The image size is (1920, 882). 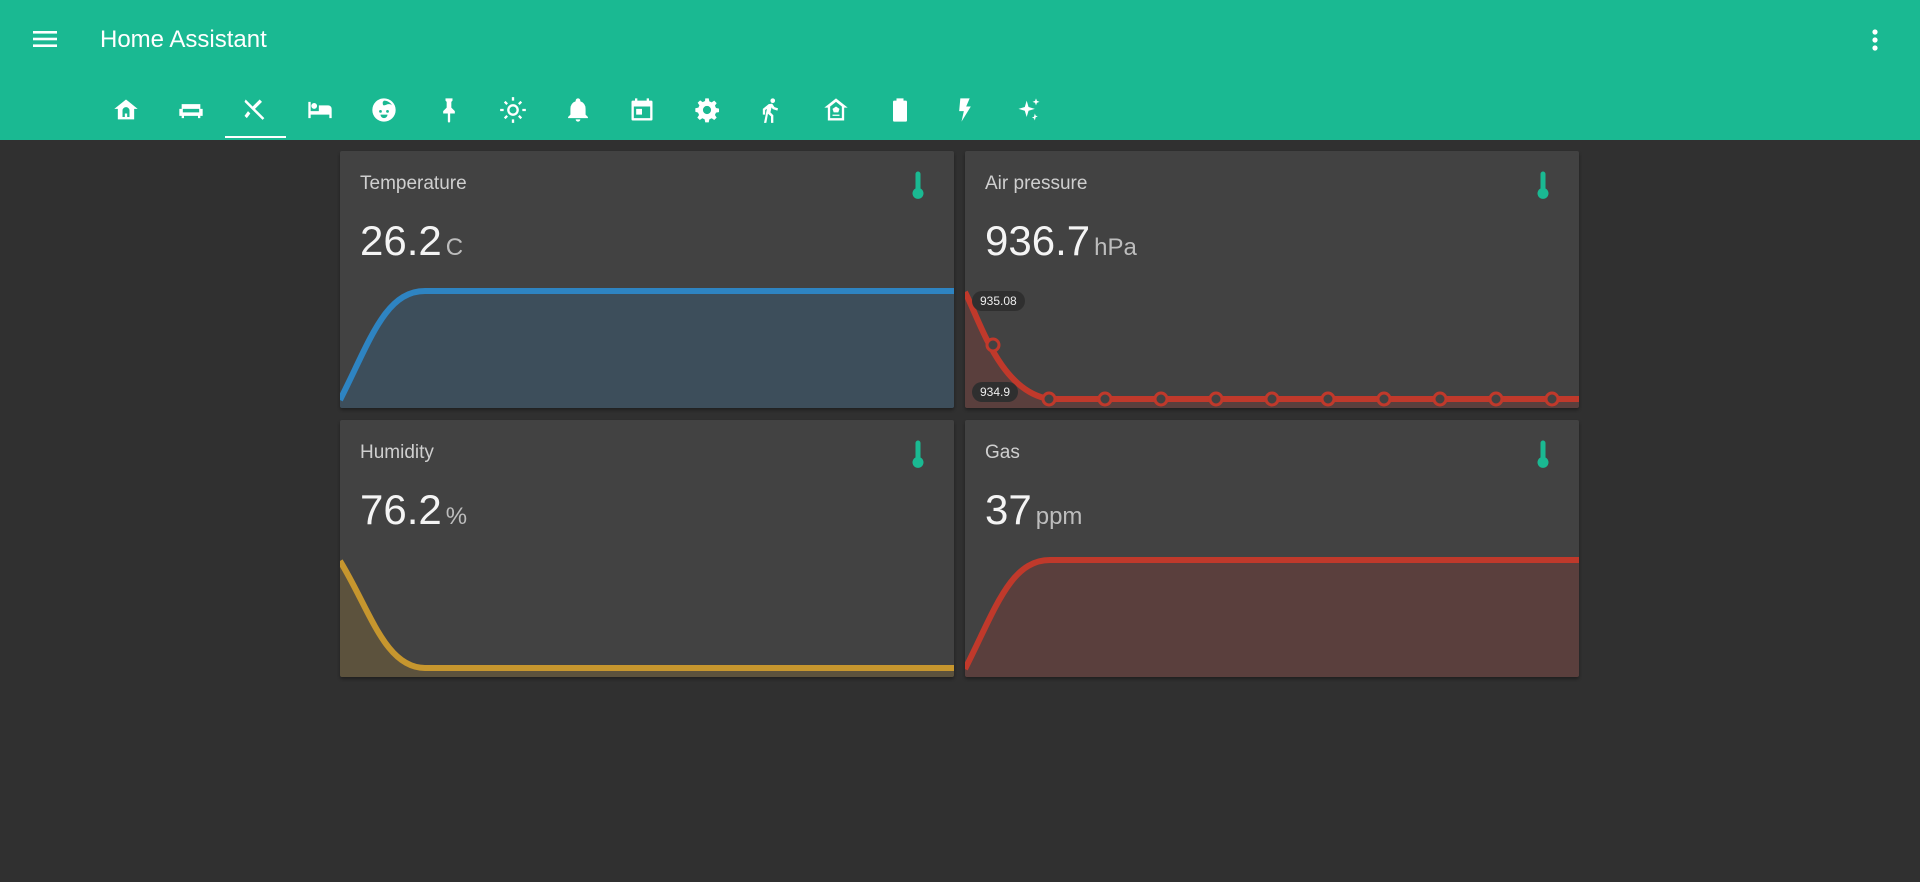 What do you see at coordinates (412, 240) in the screenshot?
I see `sensor-value: 26.2 C` at bounding box center [412, 240].